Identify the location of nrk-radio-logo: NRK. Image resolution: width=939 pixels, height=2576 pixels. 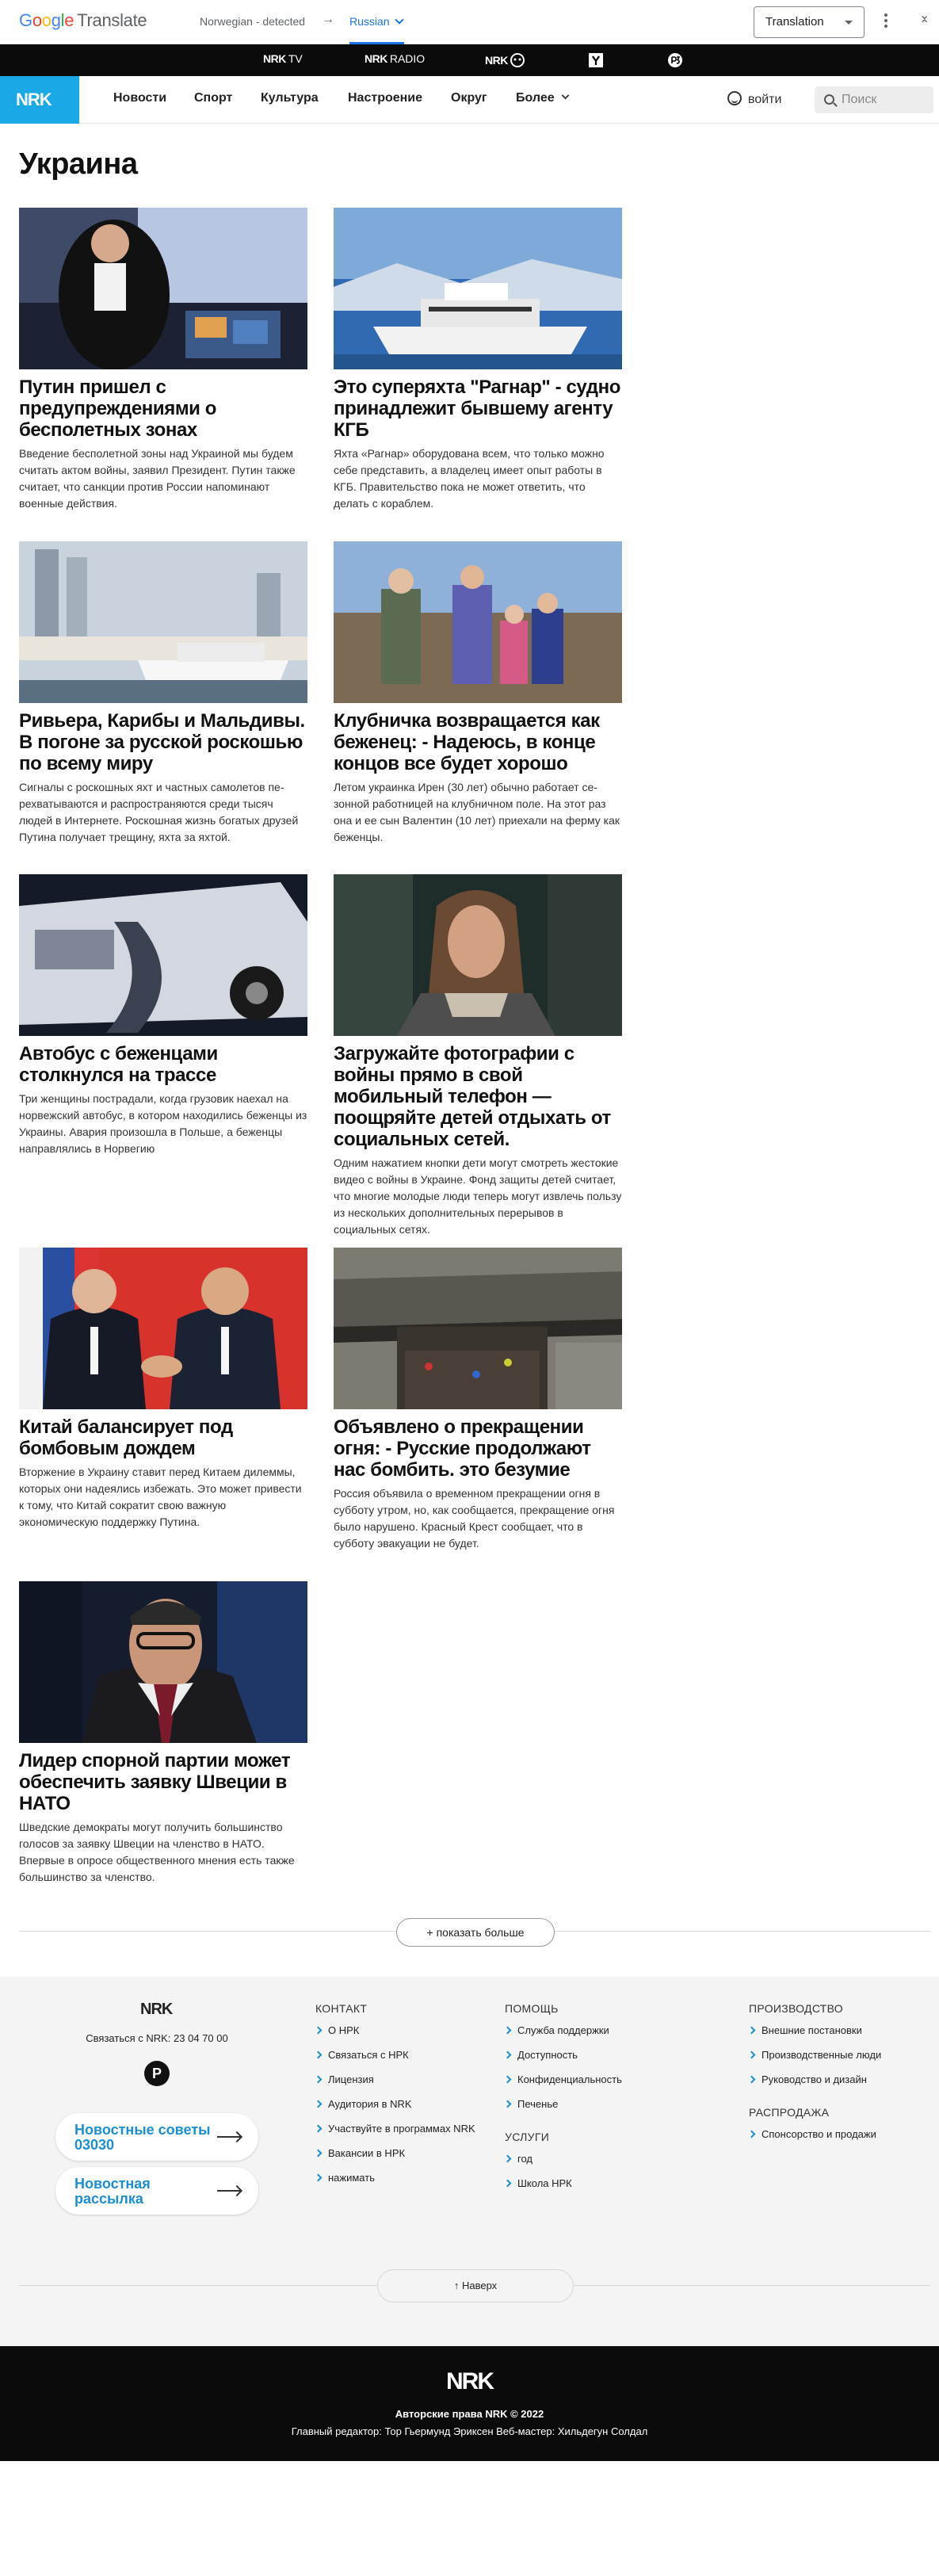
(376, 58).